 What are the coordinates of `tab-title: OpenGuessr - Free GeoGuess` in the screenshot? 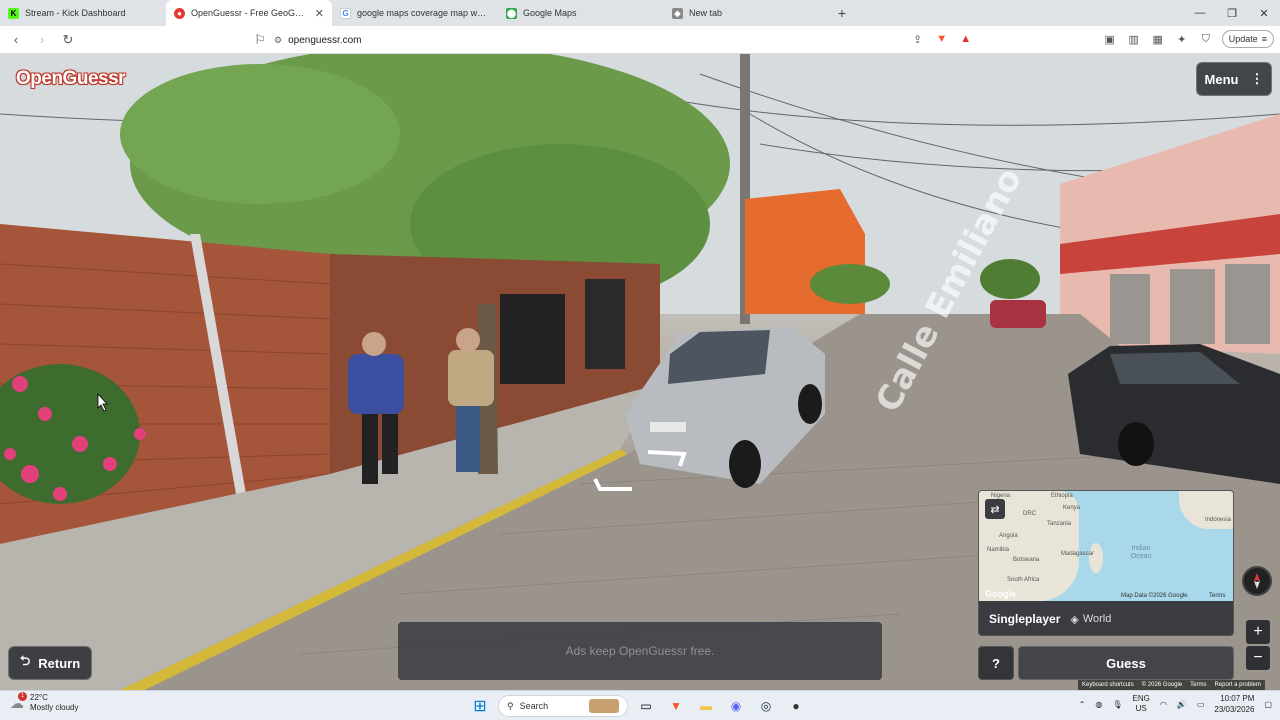 It's located at (250, 13).